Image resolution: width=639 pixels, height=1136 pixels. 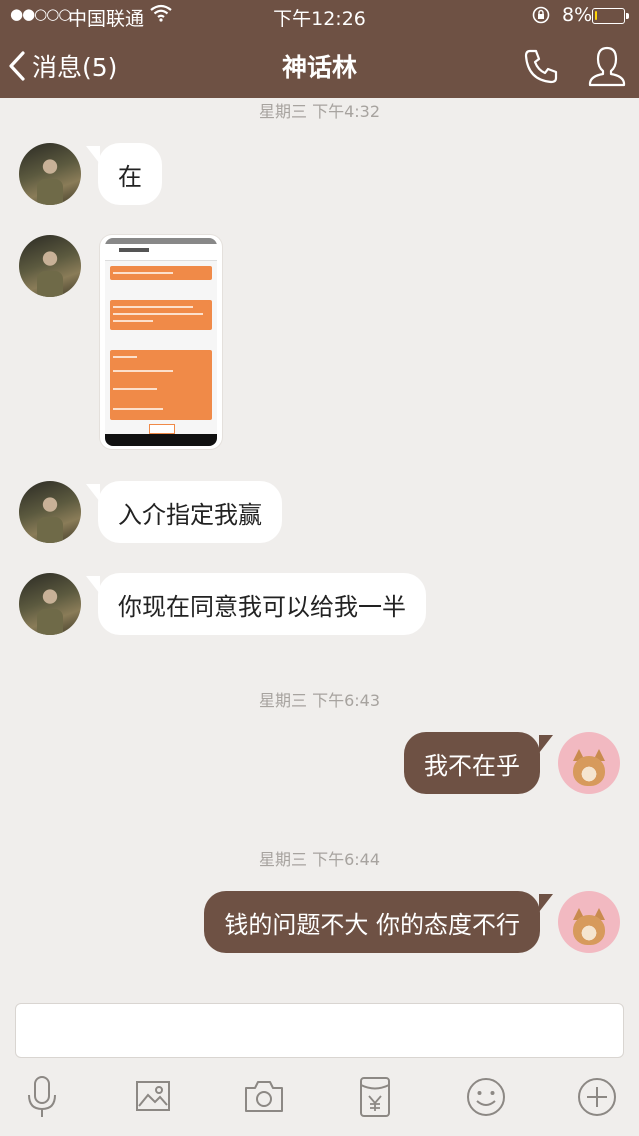 I want to click on phone-call-button, so click(x=541, y=68).